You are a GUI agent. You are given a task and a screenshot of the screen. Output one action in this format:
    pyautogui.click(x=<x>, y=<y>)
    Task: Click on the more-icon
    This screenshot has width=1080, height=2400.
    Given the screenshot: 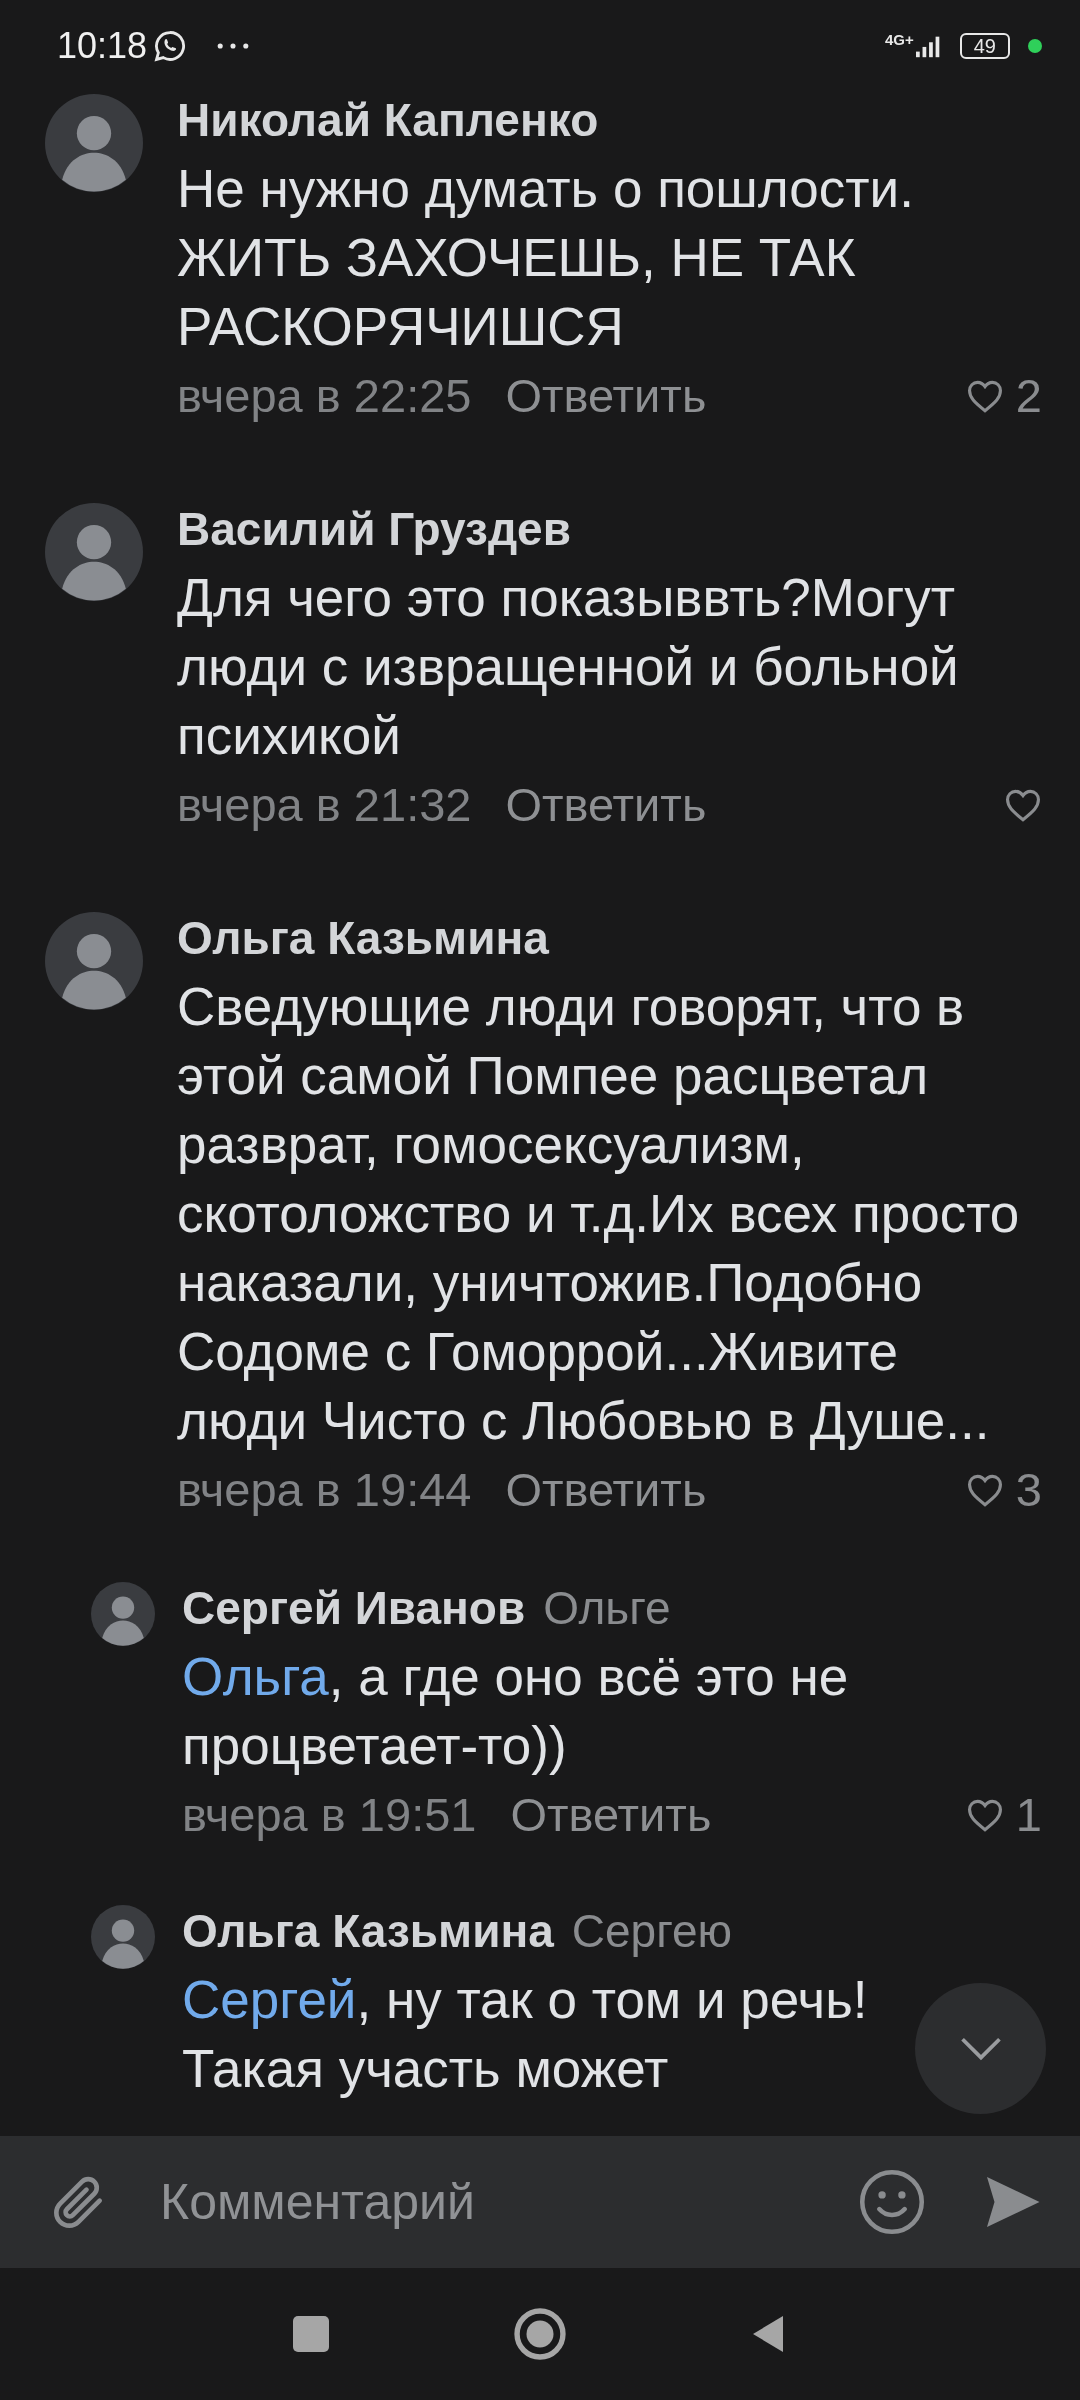 What is the action you would take?
    pyautogui.click(x=233, y=46)
    